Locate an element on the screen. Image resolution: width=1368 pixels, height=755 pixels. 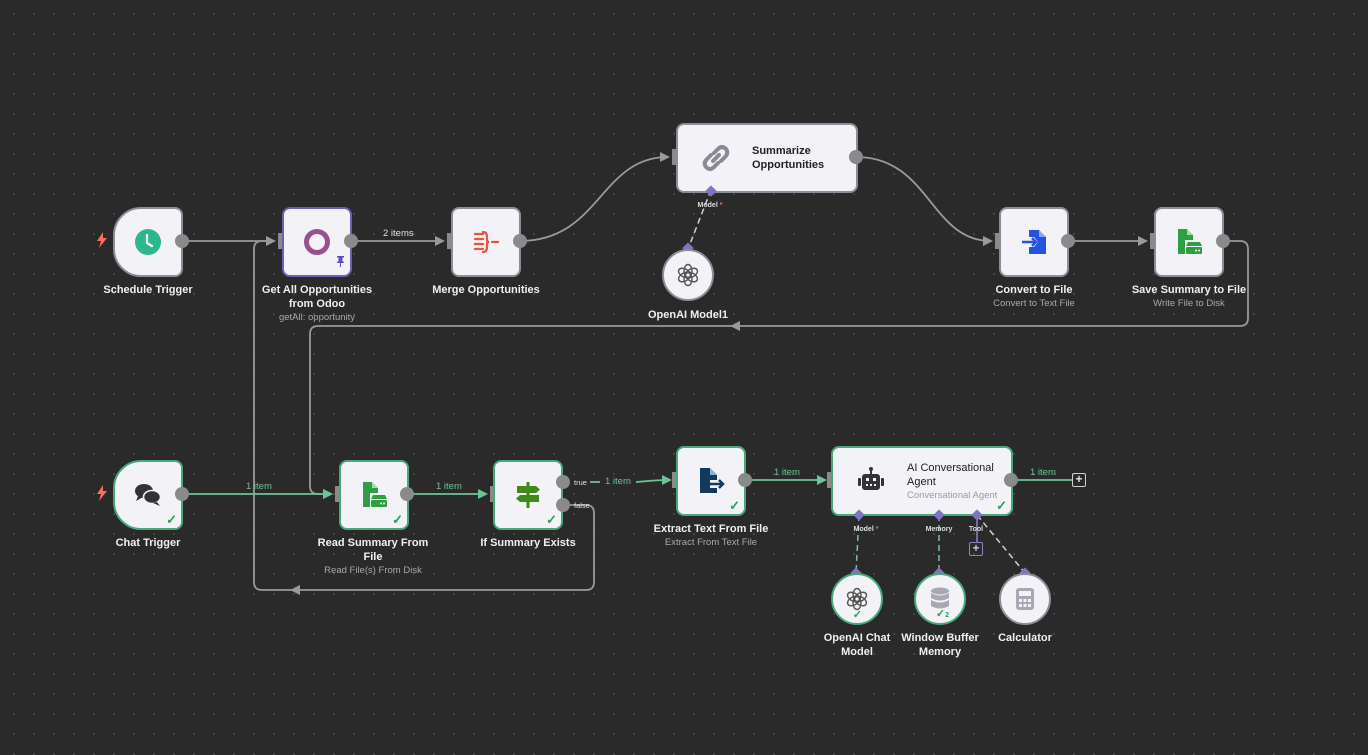
node-label: Schedule Trigger is located at coordinates (148, 290).